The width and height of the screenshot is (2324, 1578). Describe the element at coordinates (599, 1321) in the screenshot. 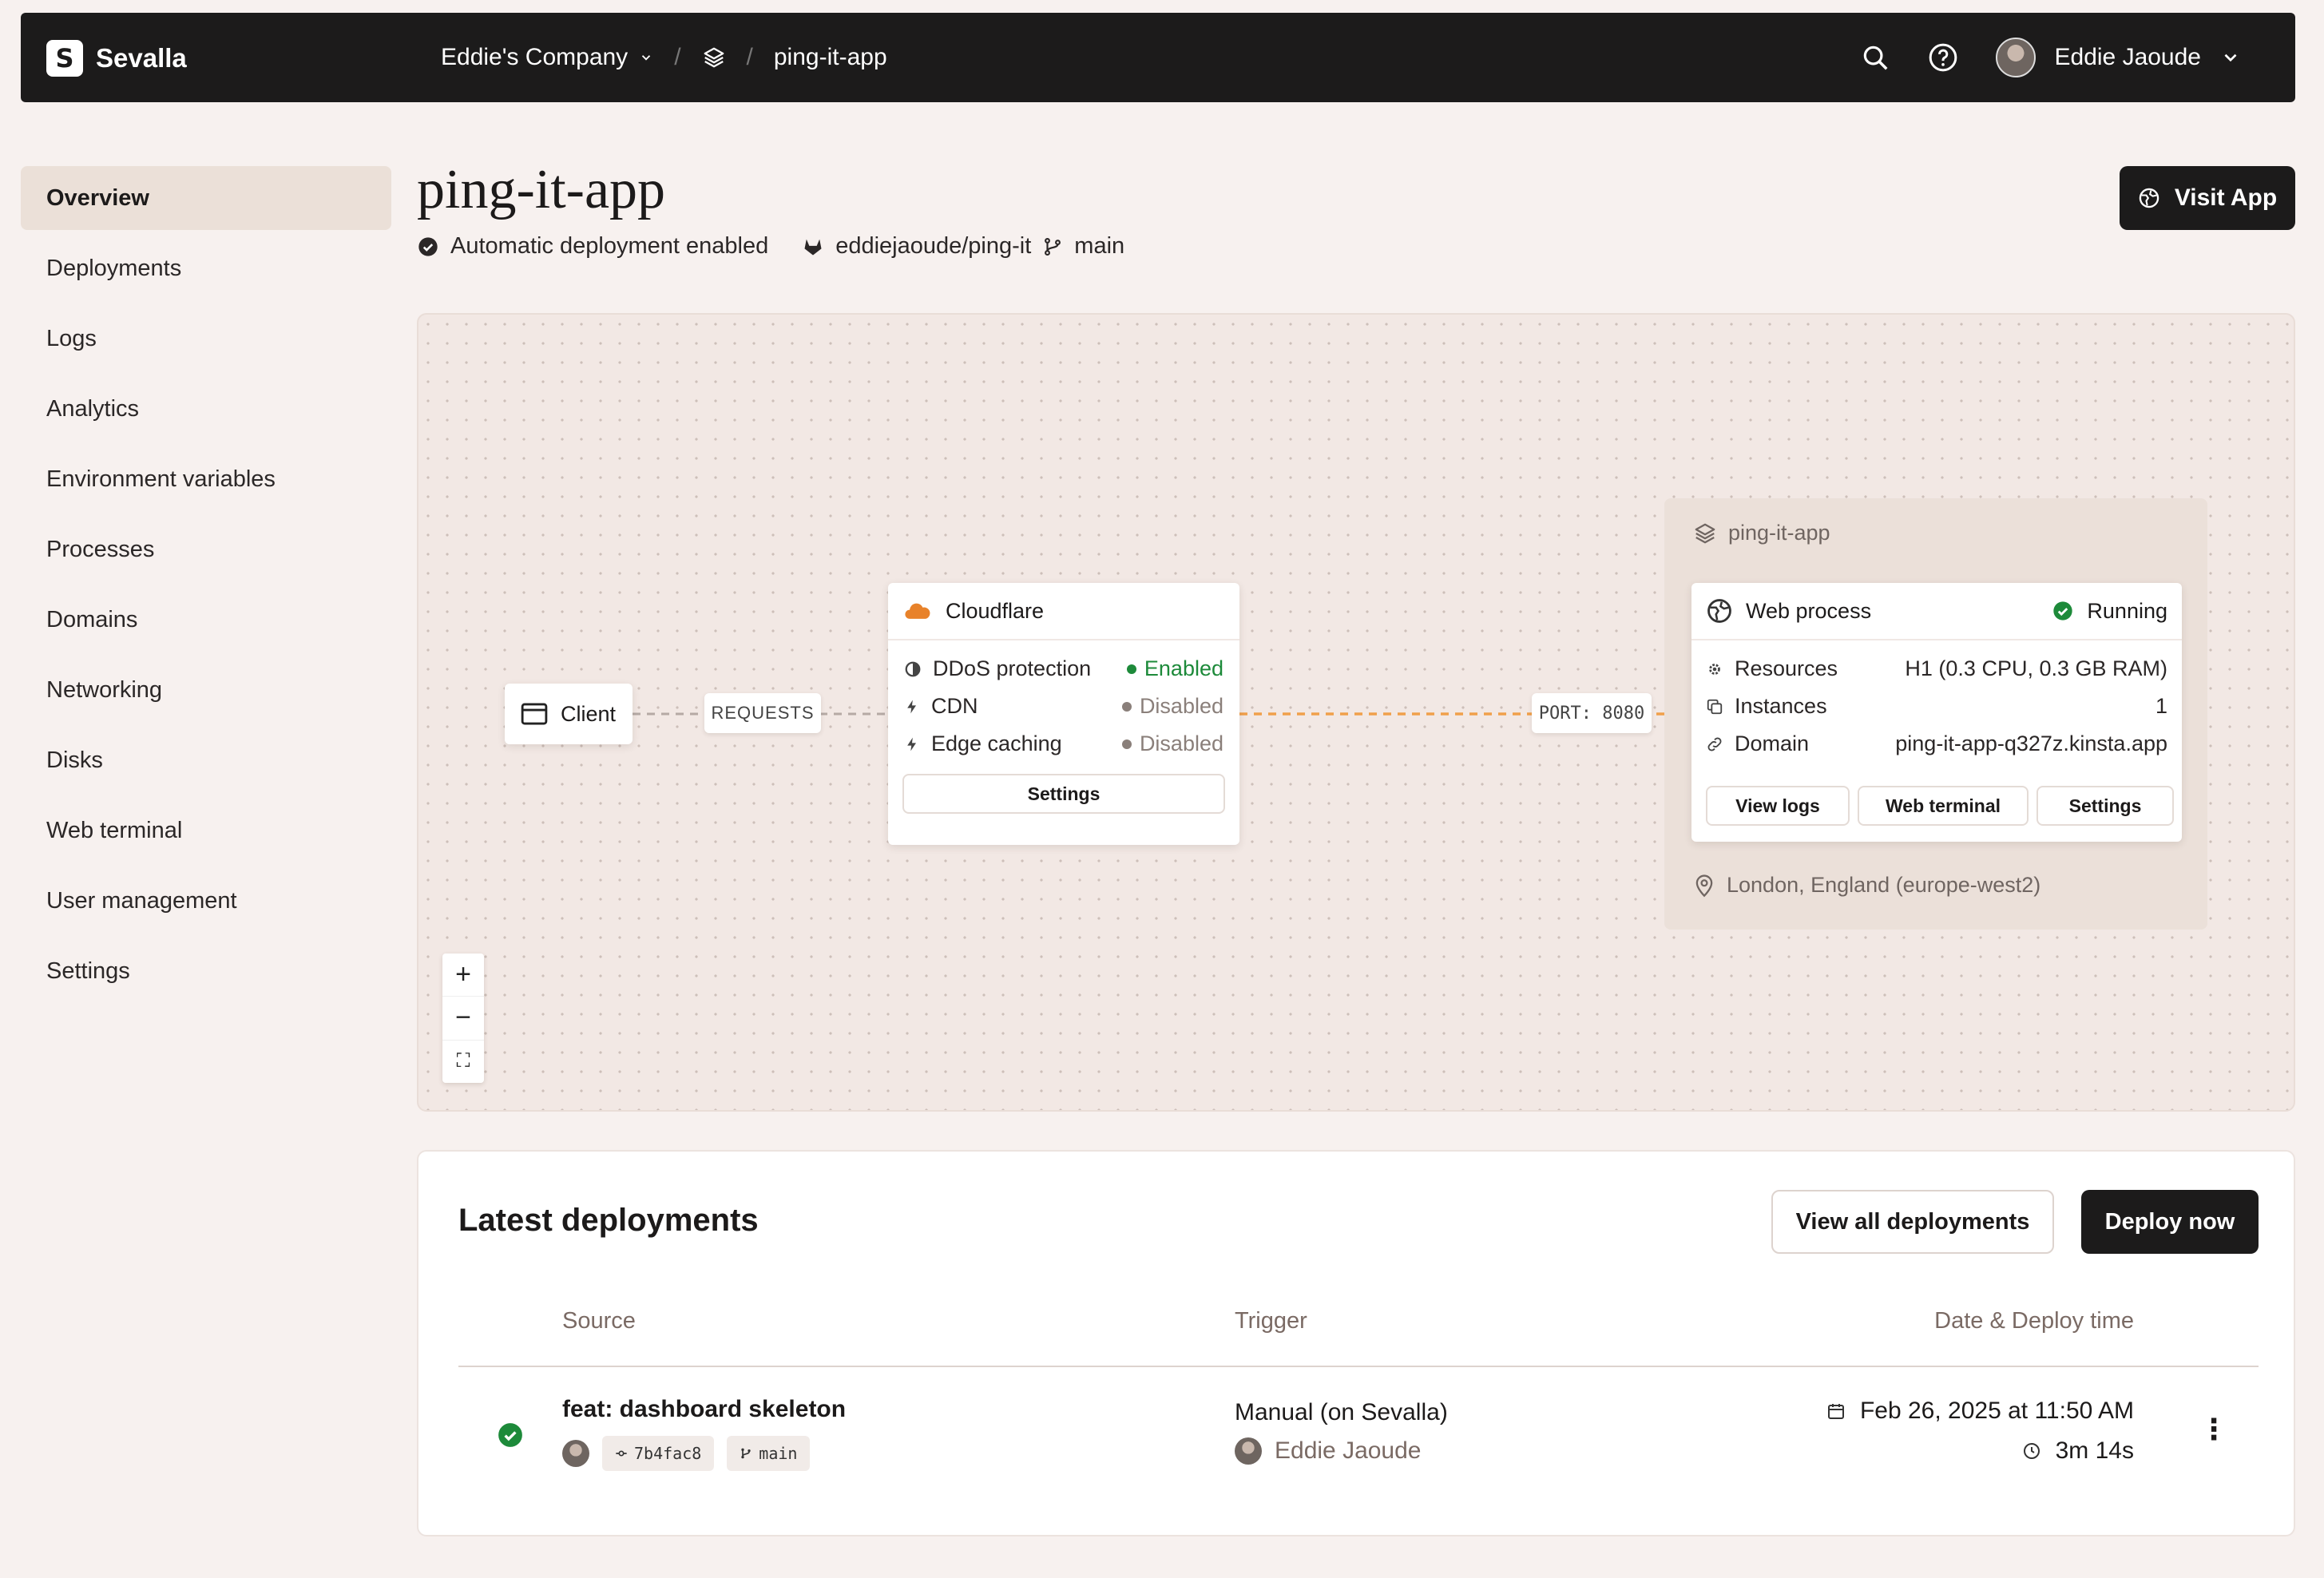

I see `column-header-source: Source` at that location.